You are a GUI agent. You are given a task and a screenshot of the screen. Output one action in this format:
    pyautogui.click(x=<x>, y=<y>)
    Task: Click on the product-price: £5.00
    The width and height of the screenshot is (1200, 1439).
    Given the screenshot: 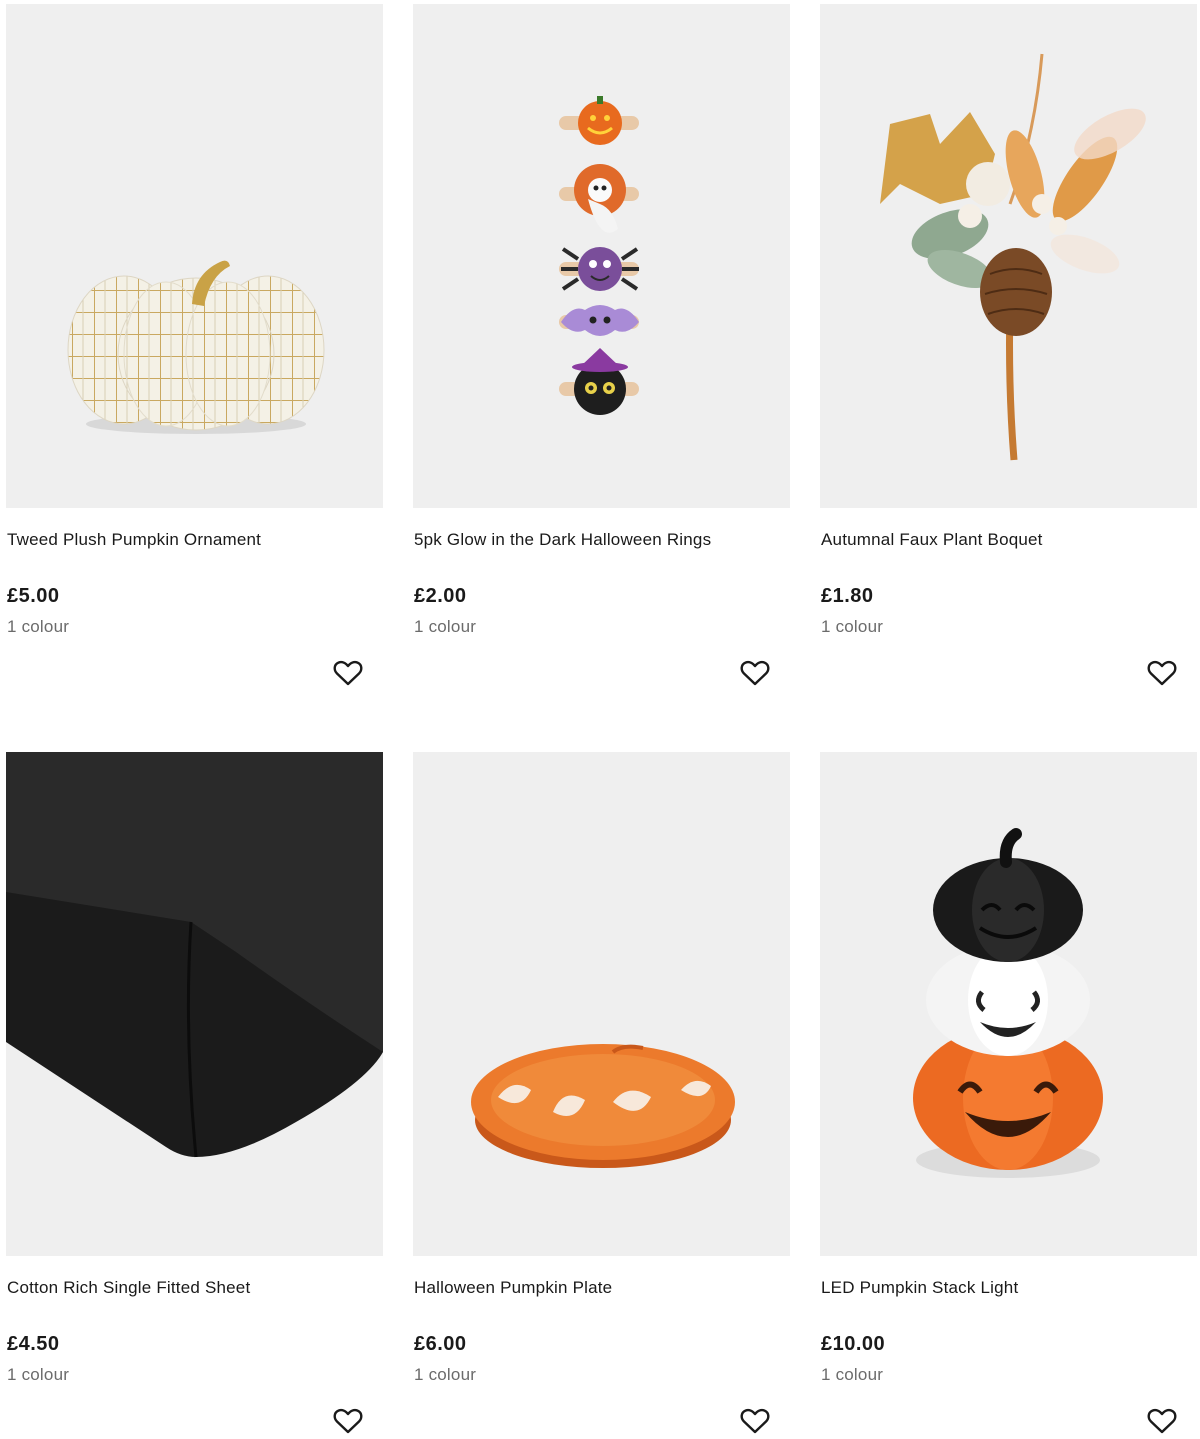 What is the action you would take?
    pyautogui.click(x=33, y=596)
    